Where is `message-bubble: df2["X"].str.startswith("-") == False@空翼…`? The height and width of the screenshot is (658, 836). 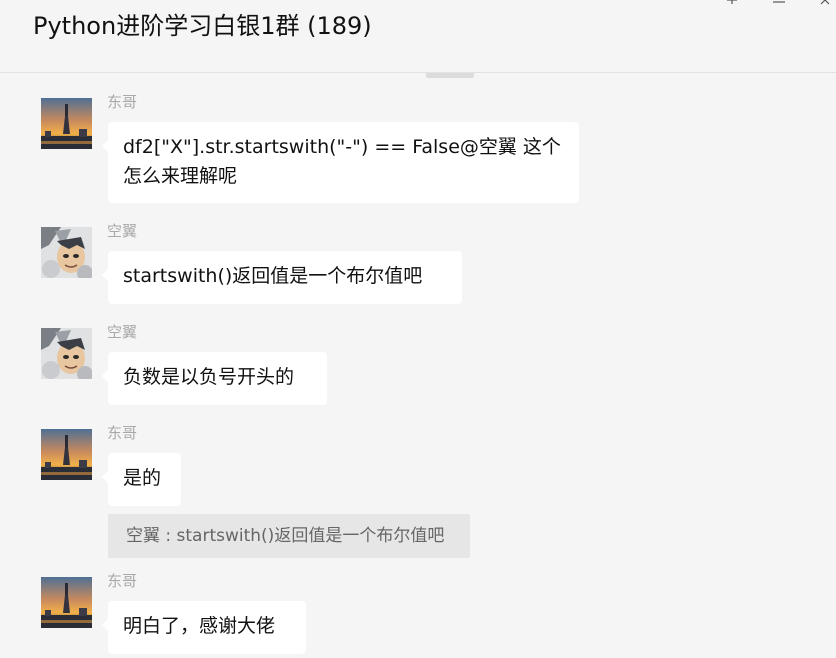
message-bubble: df2["X"].str.startswith("-") == False@空翼… is located at coordinates (340, 162).